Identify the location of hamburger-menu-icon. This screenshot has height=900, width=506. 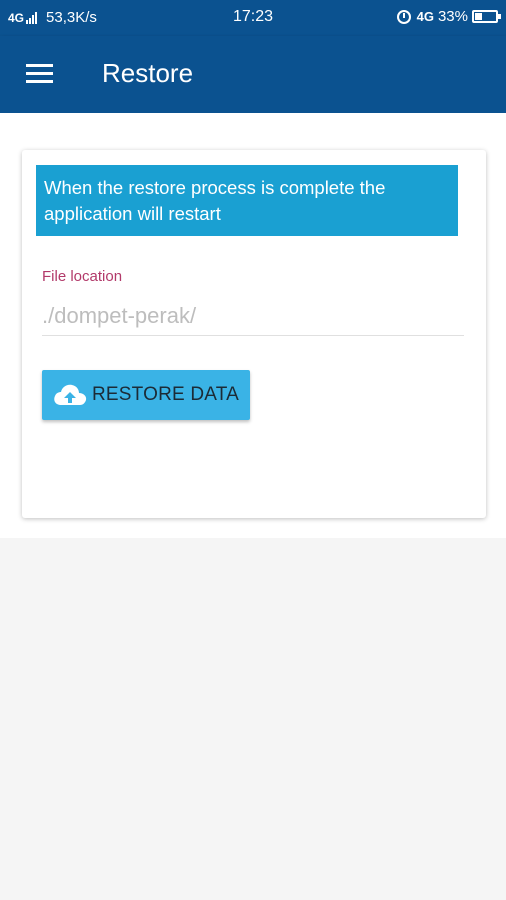
(39, 74).